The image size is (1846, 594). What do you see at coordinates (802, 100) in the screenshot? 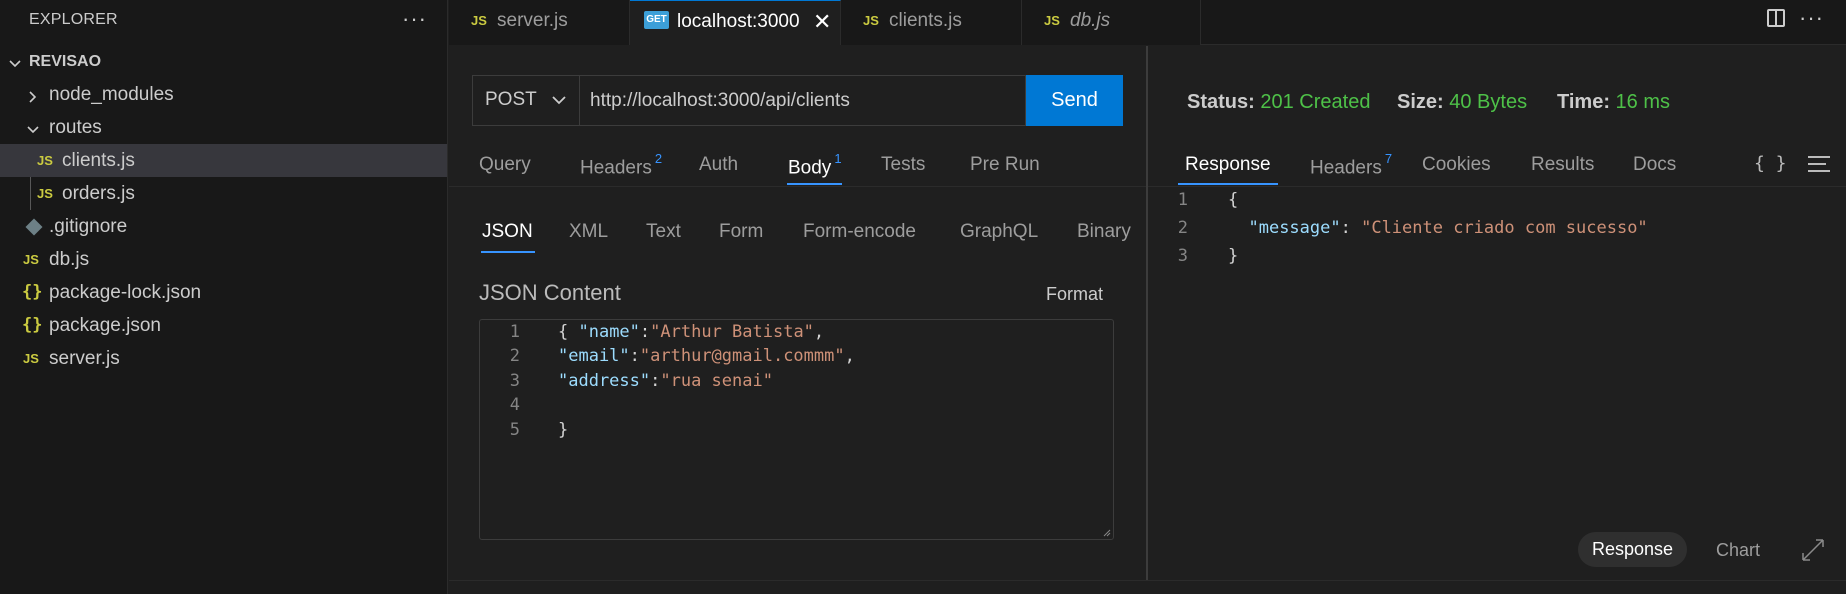
I see `url-input` at bounding box center [802, 100].